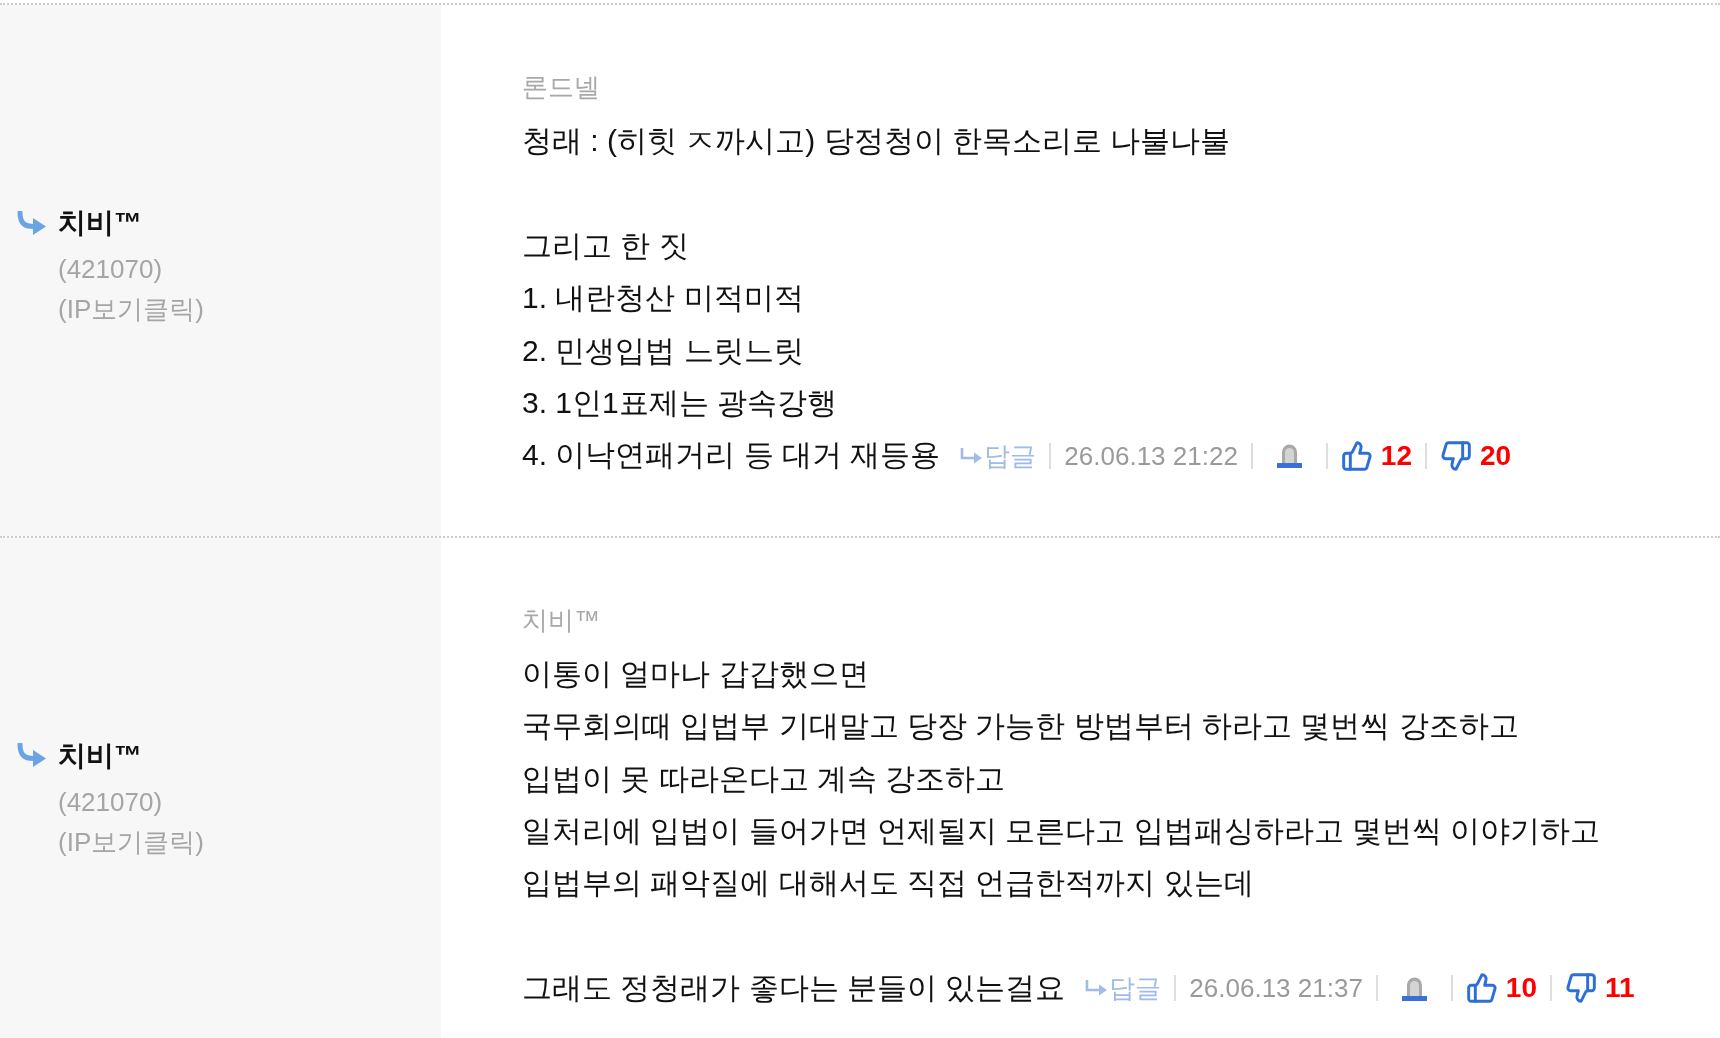 This screenshot has height=1038, width=1720. What do you see at coordinates (695, 673) in the screenshot?
I see `comment-text: 이통이 얼마나 갑갑했으면` at bounding box center [695, 673].